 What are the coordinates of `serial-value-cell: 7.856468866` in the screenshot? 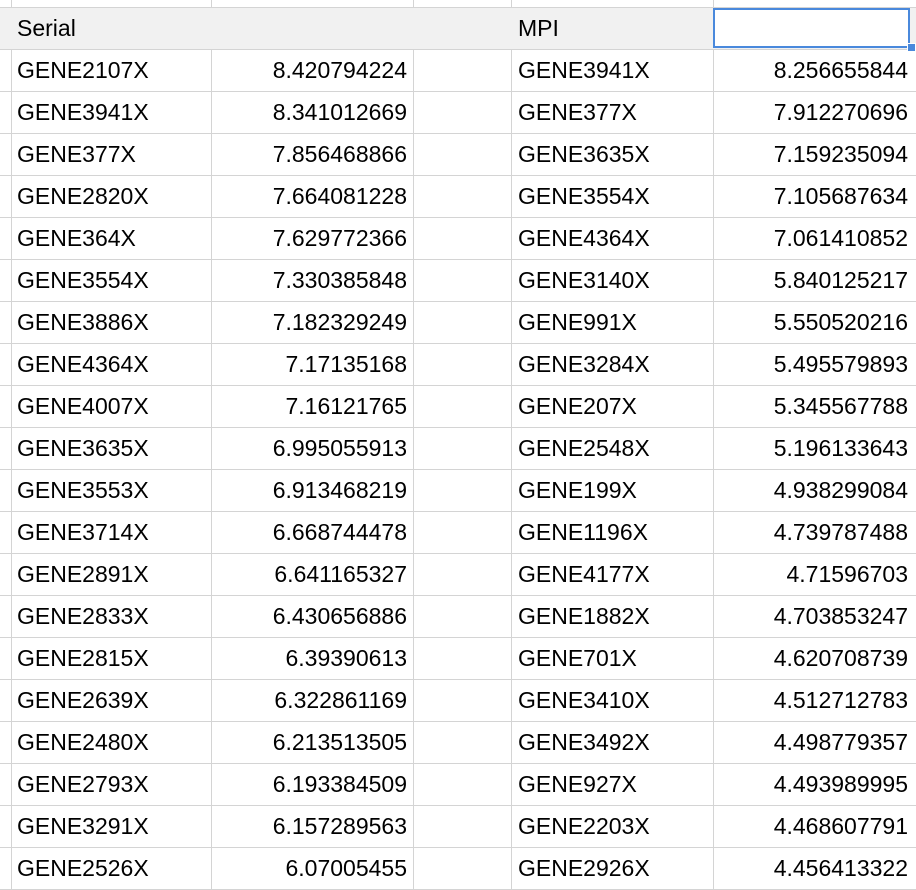 It's located at (312, 154).